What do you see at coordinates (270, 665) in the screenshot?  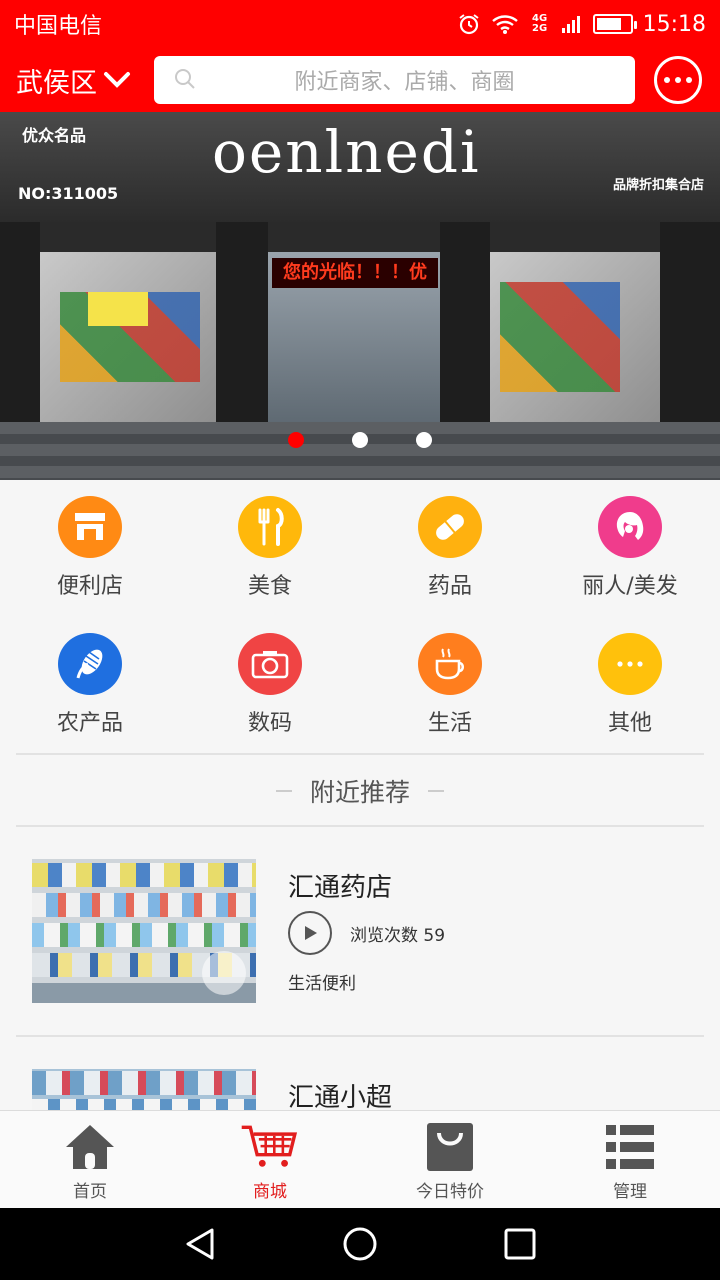 I see `camera-icon` at bounding box center [270, 665].